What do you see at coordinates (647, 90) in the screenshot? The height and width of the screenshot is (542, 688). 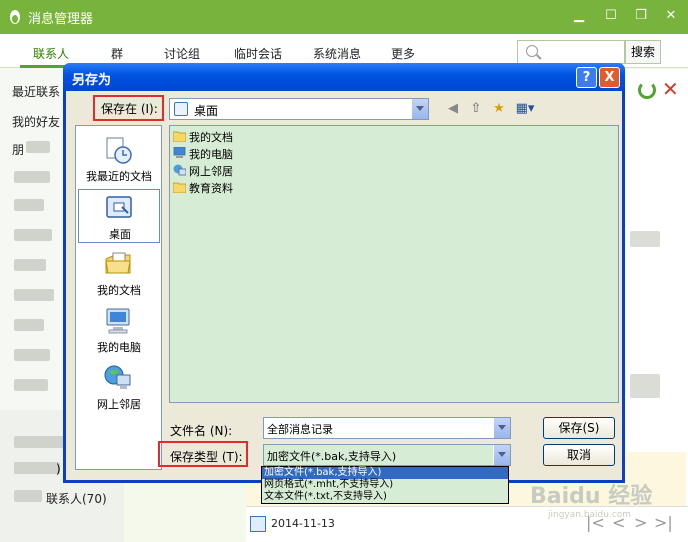 I see `refresh-icon` at bounding box center [647, 90].